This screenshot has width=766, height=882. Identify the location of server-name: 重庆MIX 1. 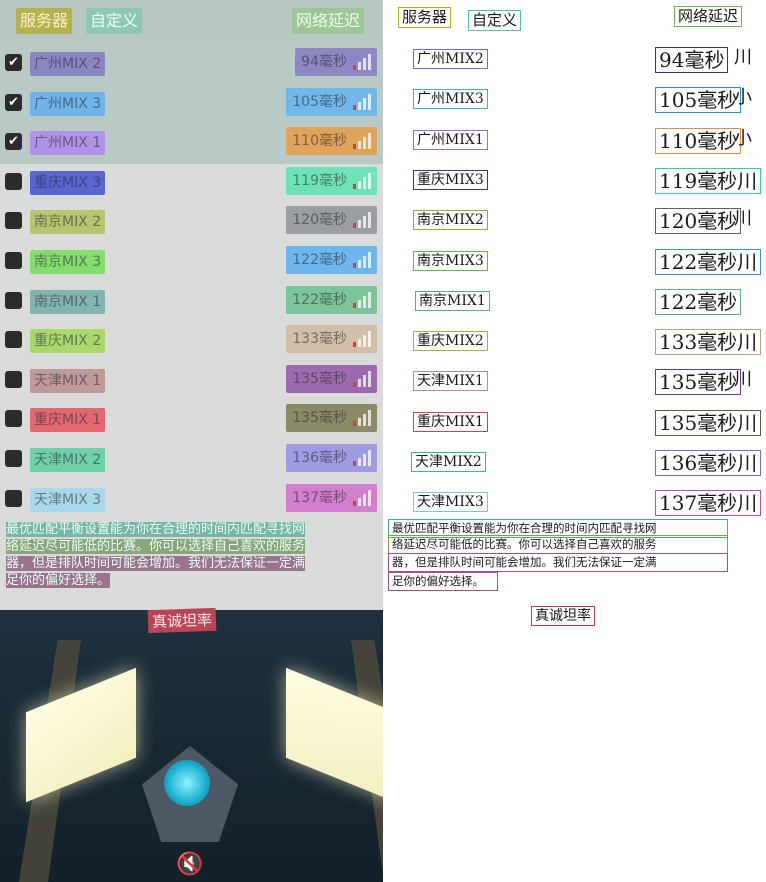
(68, 420).